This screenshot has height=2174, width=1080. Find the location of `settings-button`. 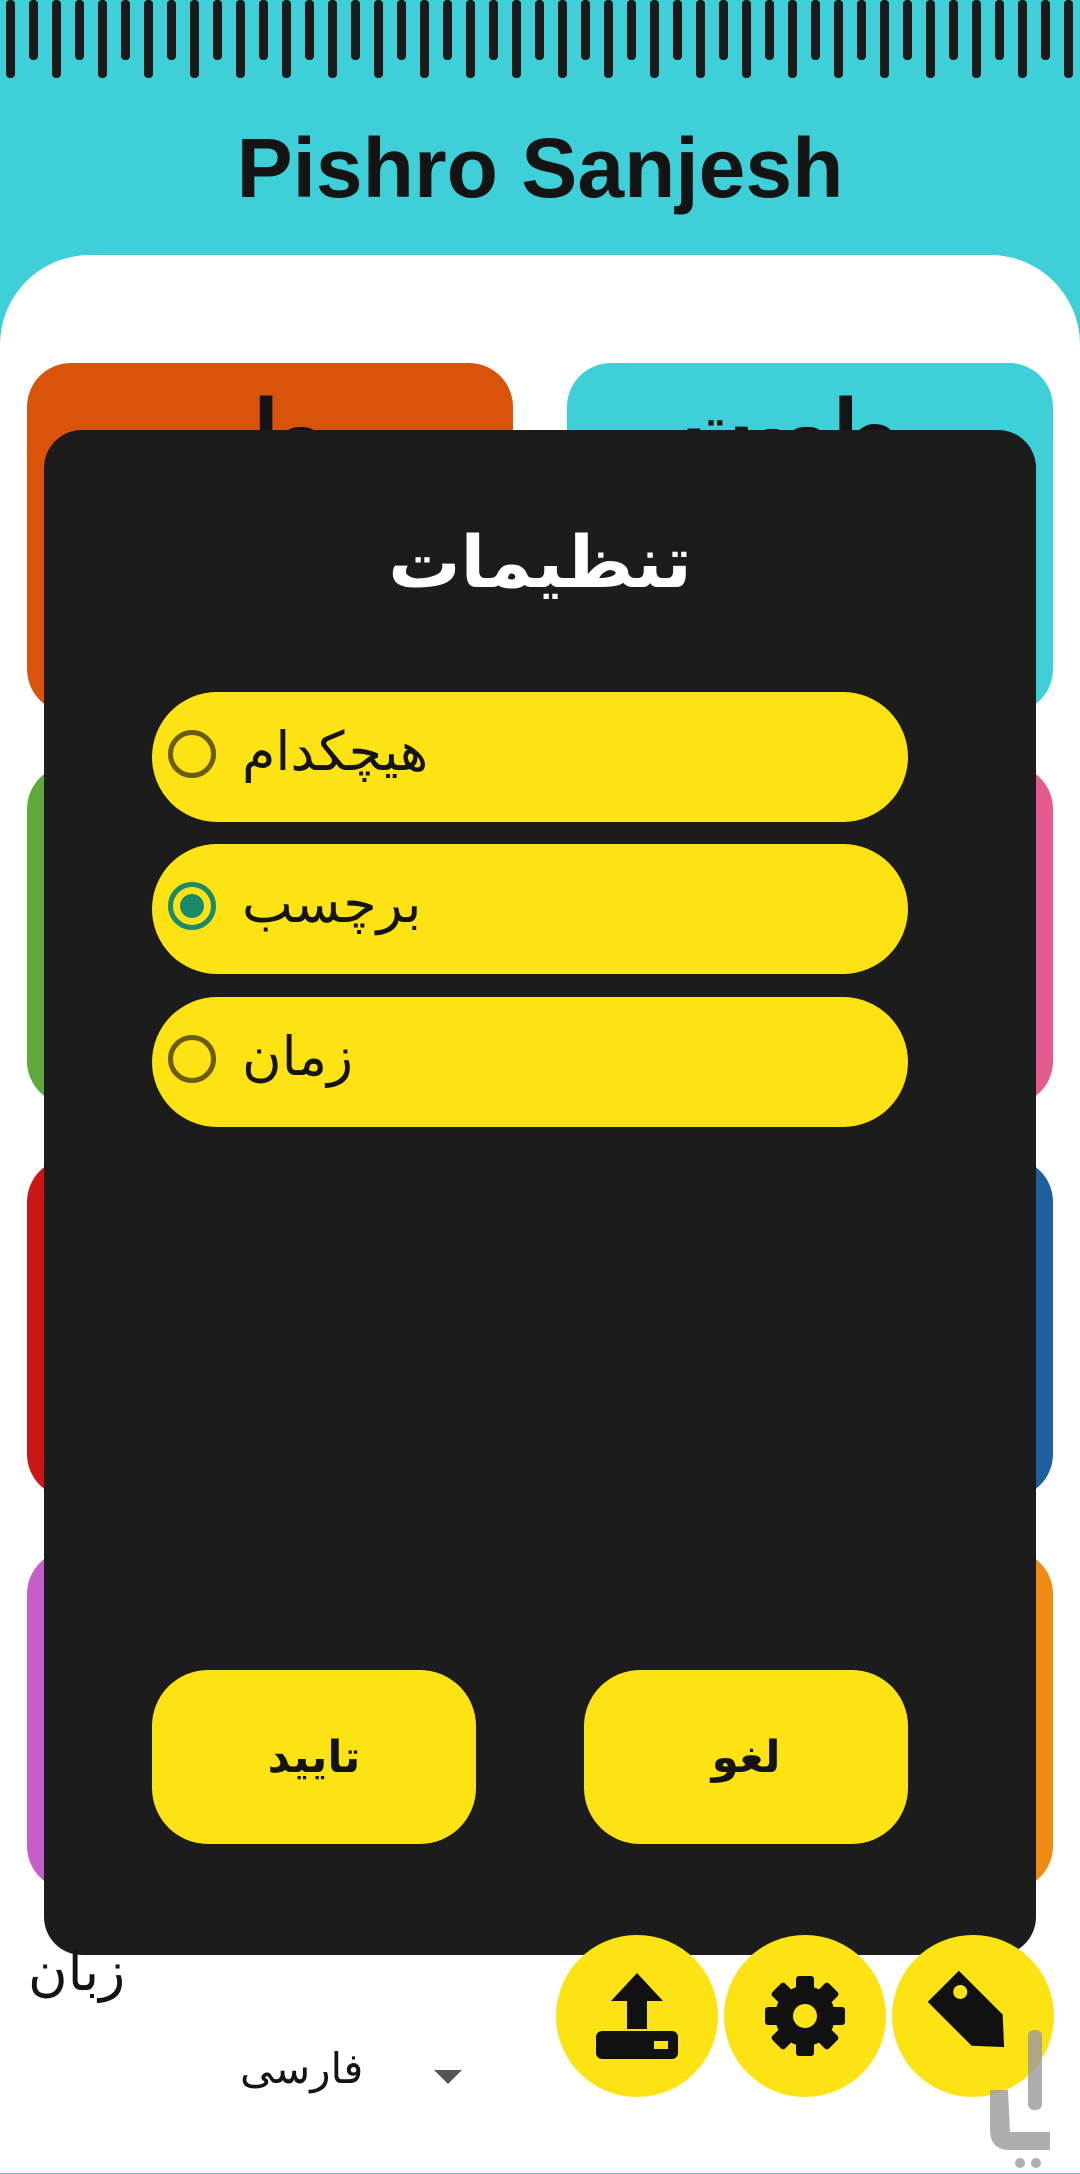

settings-button is located at coordinates (805, 2016).